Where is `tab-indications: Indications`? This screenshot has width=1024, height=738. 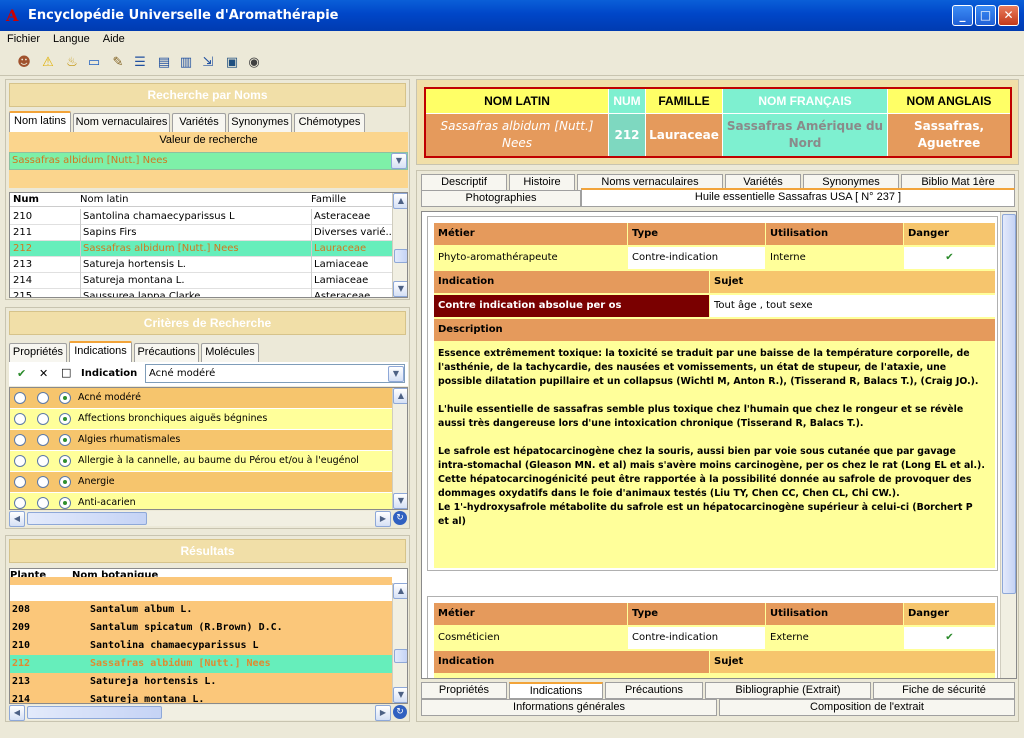 tab-indications: Indications is located at coordinates (100, 351).